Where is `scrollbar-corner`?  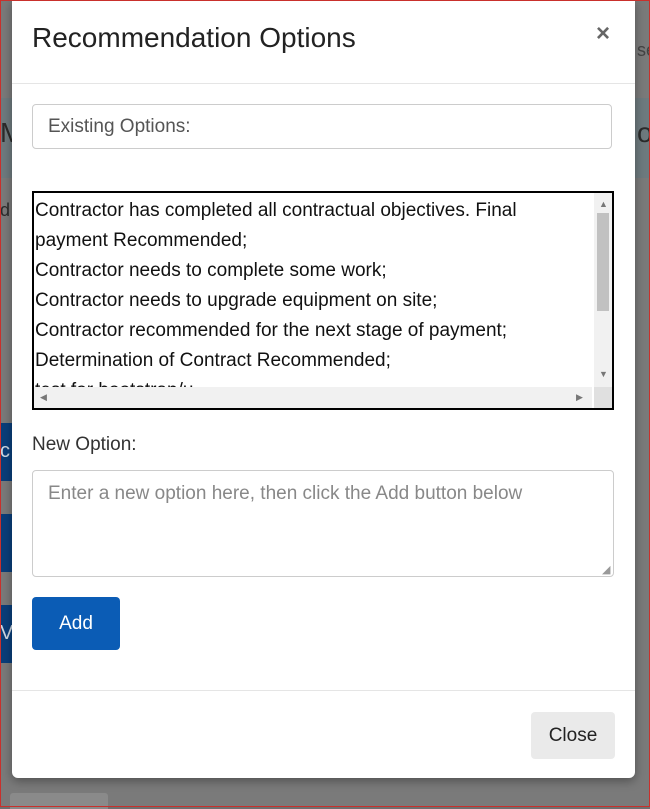 scrollbar-corner is located at coordinates (603, 397).